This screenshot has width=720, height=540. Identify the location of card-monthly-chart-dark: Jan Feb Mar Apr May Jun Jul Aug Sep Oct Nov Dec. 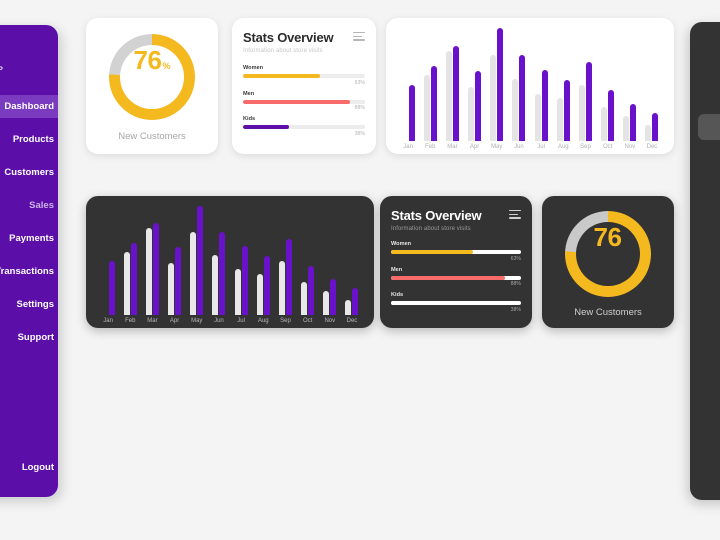
(230, 262).